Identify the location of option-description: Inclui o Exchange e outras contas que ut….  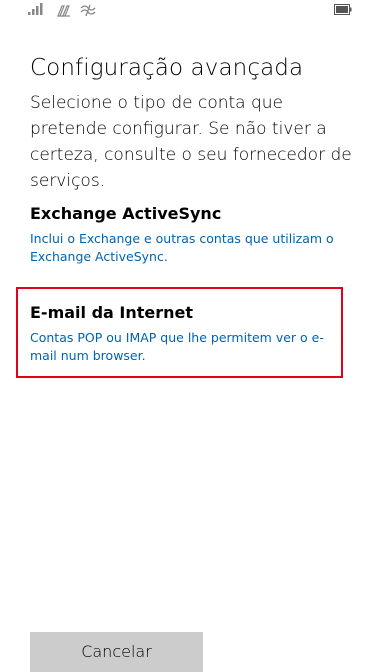
(182, 247).